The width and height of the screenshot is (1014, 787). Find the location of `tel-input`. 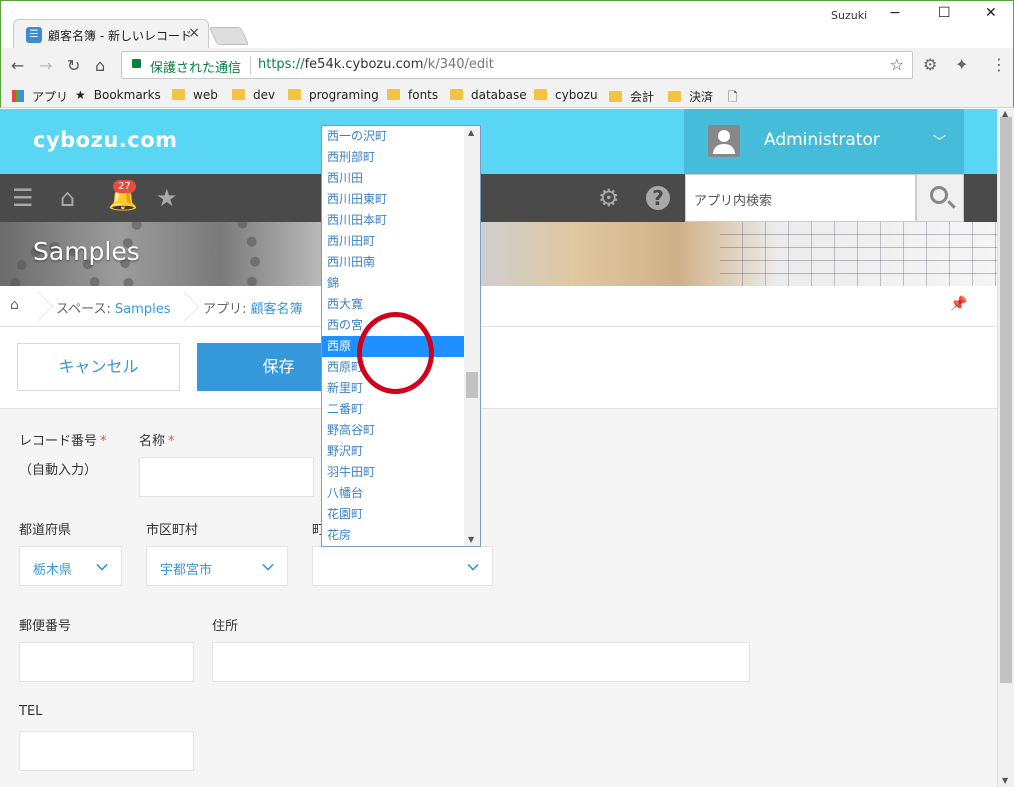

tel-input is located at coordinates (106, 751).